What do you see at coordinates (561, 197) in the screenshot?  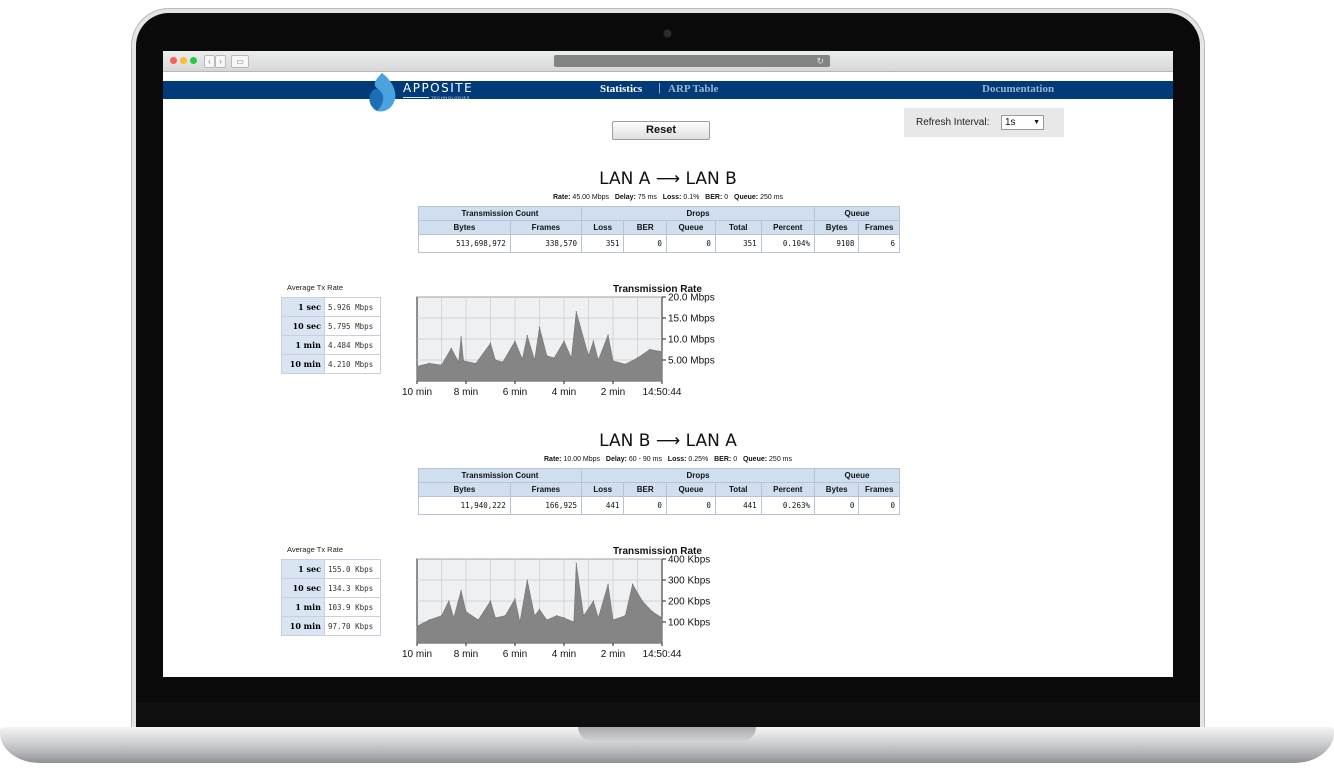 I see `param-rate-key: Rate:` at bounding box center [561, 197].